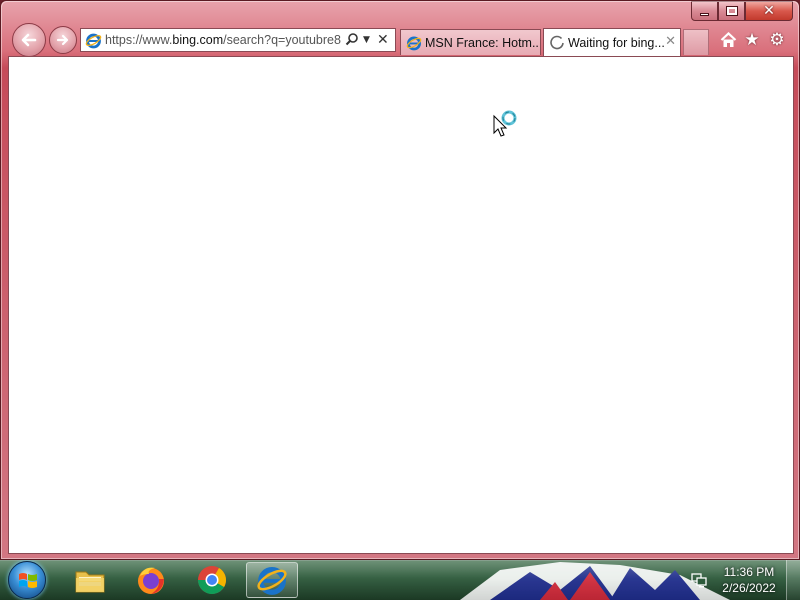  I want to click on back-button, so click(29, 40).